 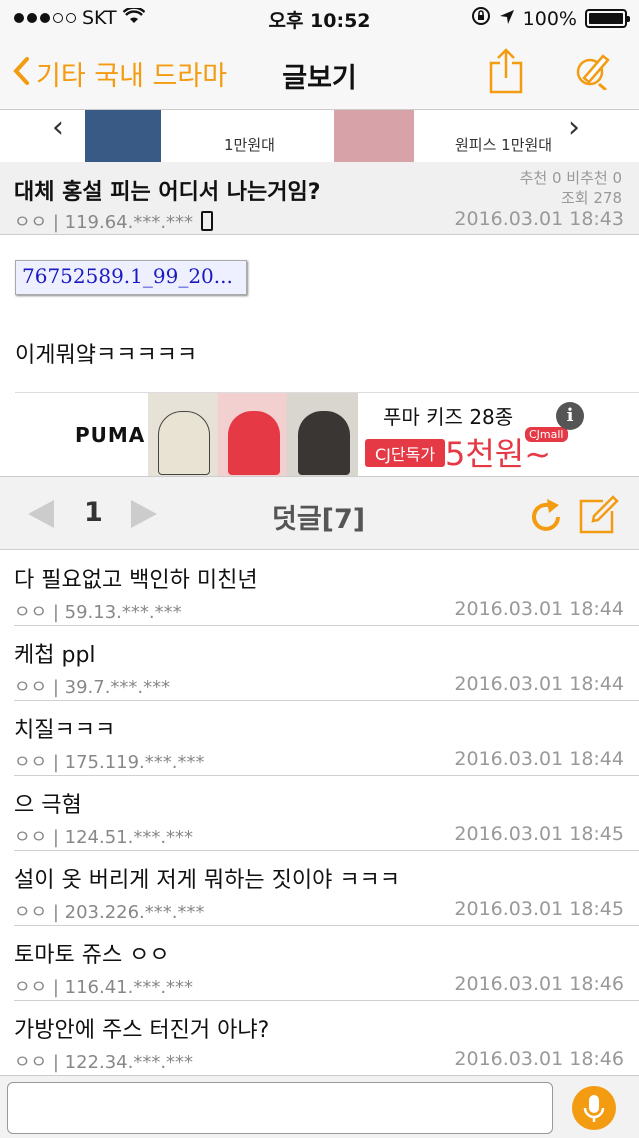 I want to click on product-image-dress, so click(x=374, y=136).